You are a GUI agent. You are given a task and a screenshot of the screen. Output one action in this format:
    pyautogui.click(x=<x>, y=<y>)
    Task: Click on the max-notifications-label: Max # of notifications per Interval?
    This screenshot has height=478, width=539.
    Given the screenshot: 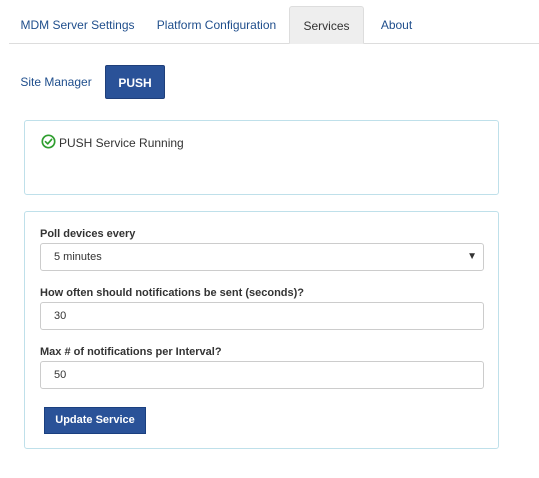 What is the action you would take?
    pyautogui.click(x=131, y=352)
    